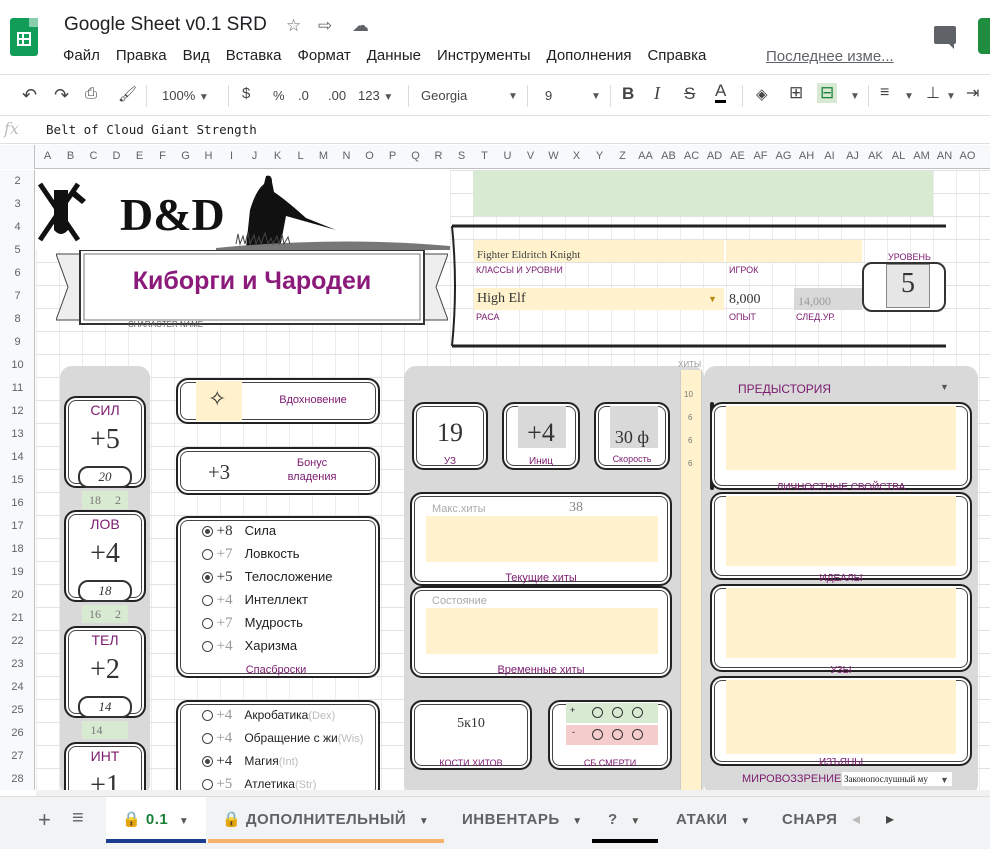 The width and height of the screenshot is (990, 849). I want to click on saving-throw-row: +7 Ловкость, so click(251, 554).